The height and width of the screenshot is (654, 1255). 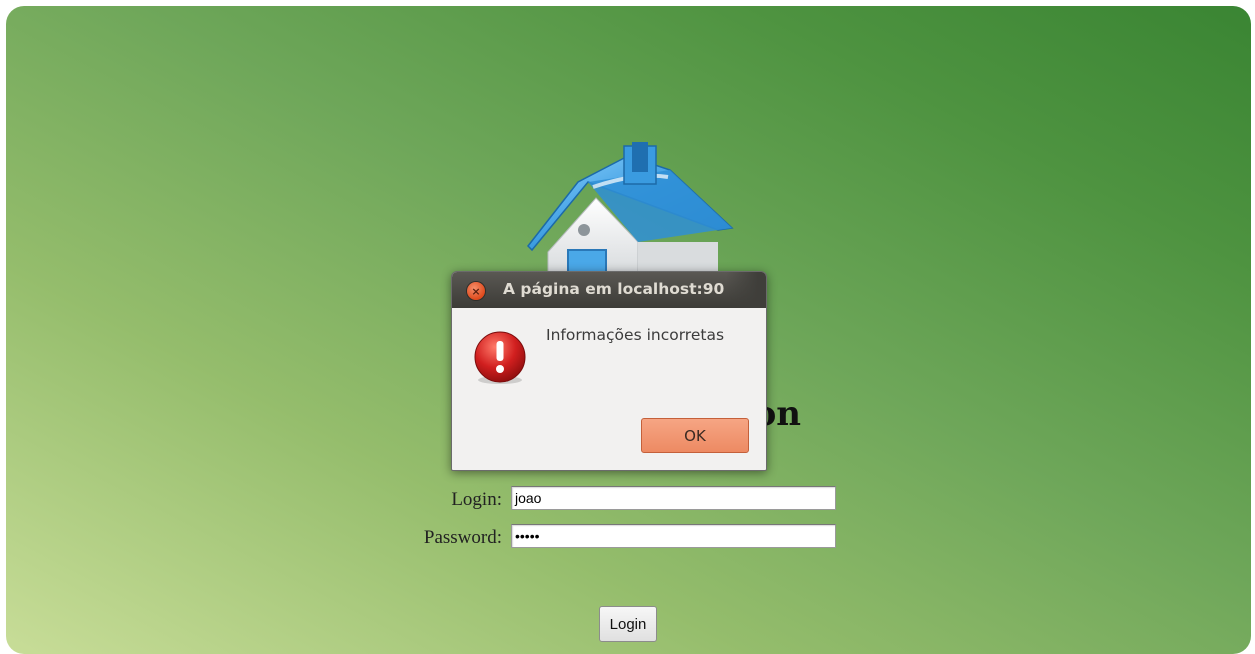 What do you see at coordinates (695, 435) in the screenshot?
I see `ok-button: OK` at bounding box center [695, 435].